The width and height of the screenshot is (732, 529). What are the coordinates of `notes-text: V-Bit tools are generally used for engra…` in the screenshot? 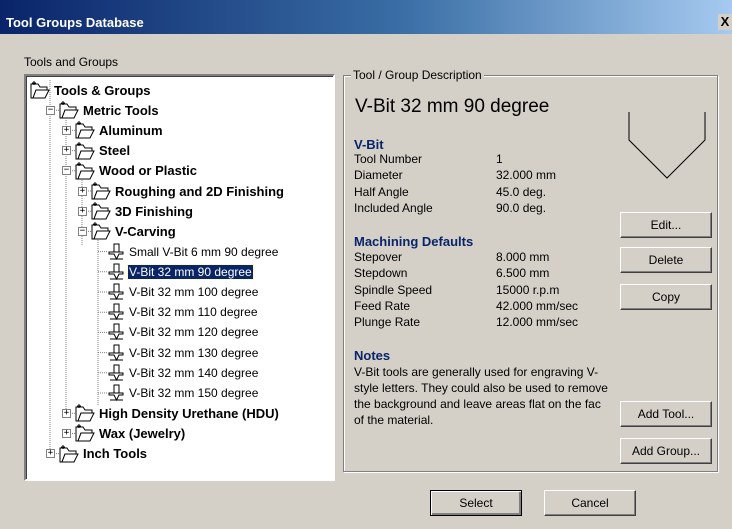 It's located at (481, 396).